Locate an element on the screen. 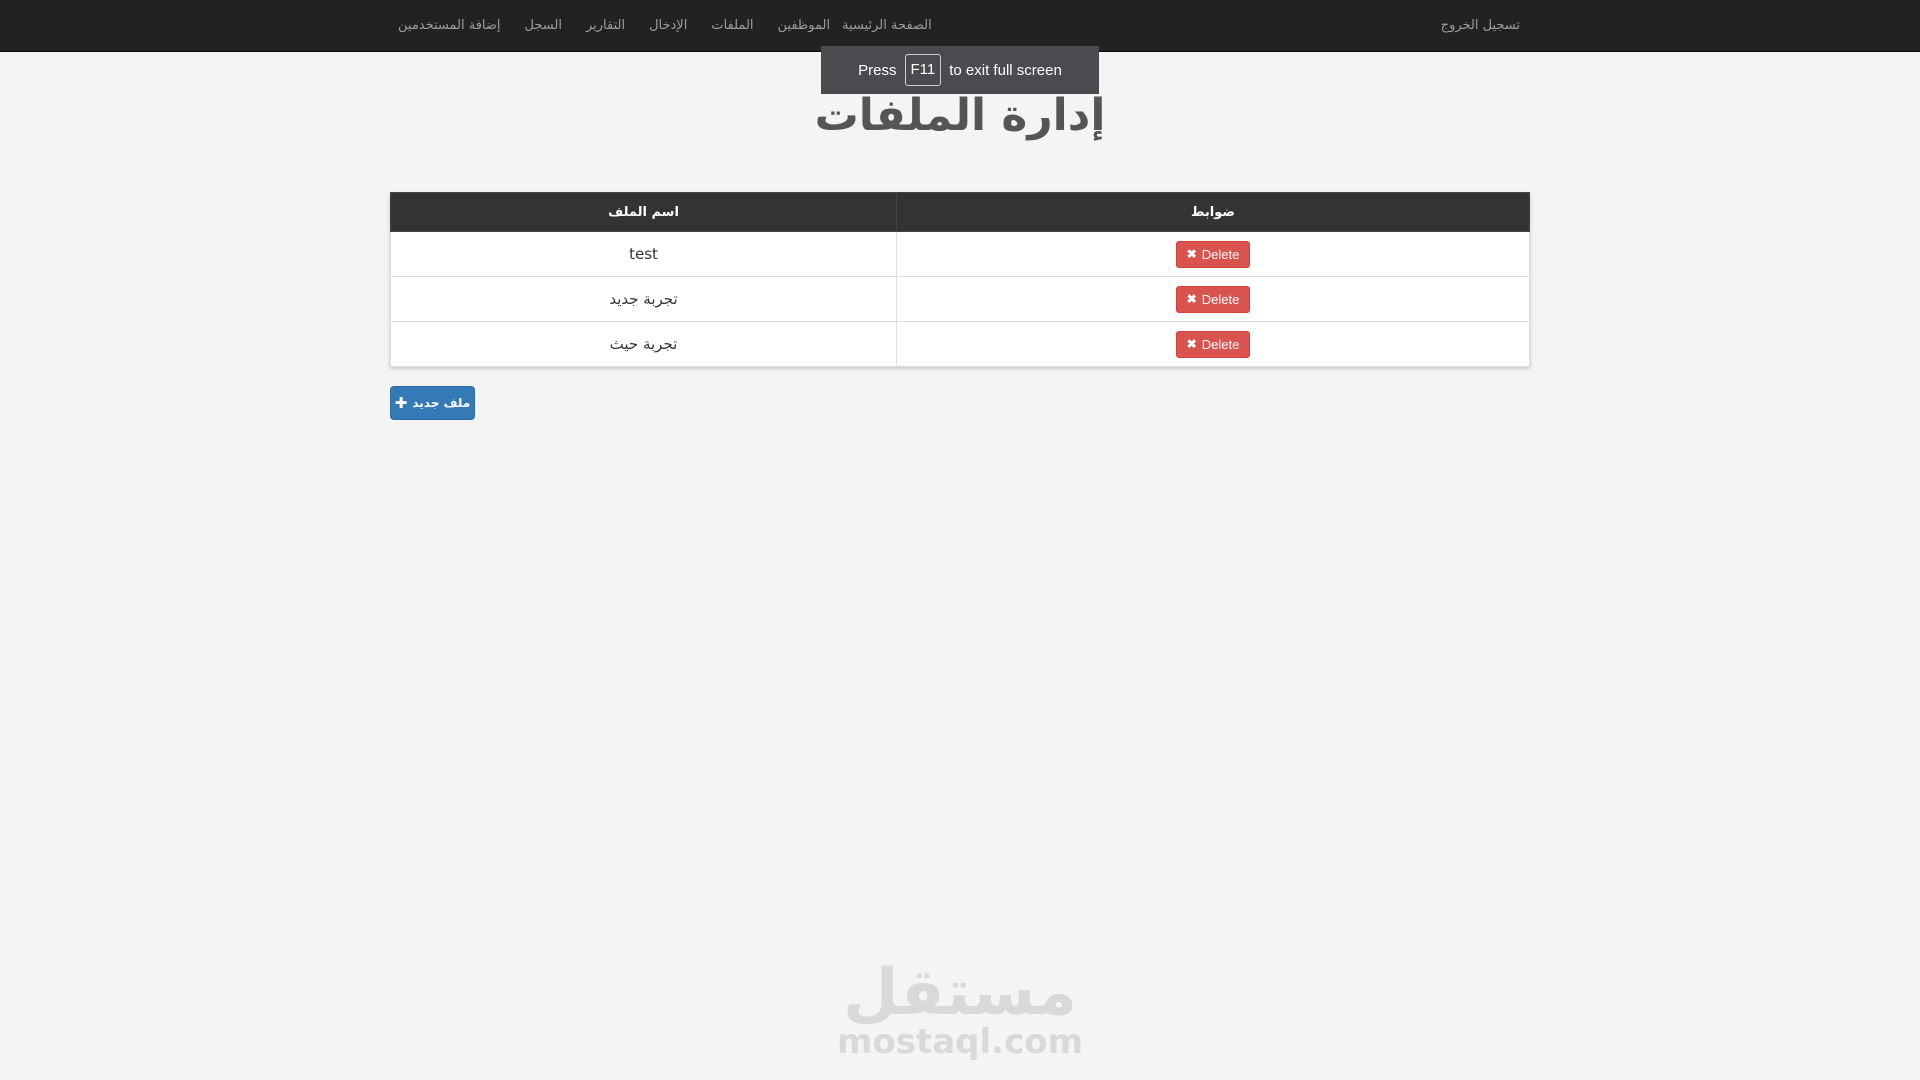  table-row: test ✖ Delete is located at coordinates (960, 254).